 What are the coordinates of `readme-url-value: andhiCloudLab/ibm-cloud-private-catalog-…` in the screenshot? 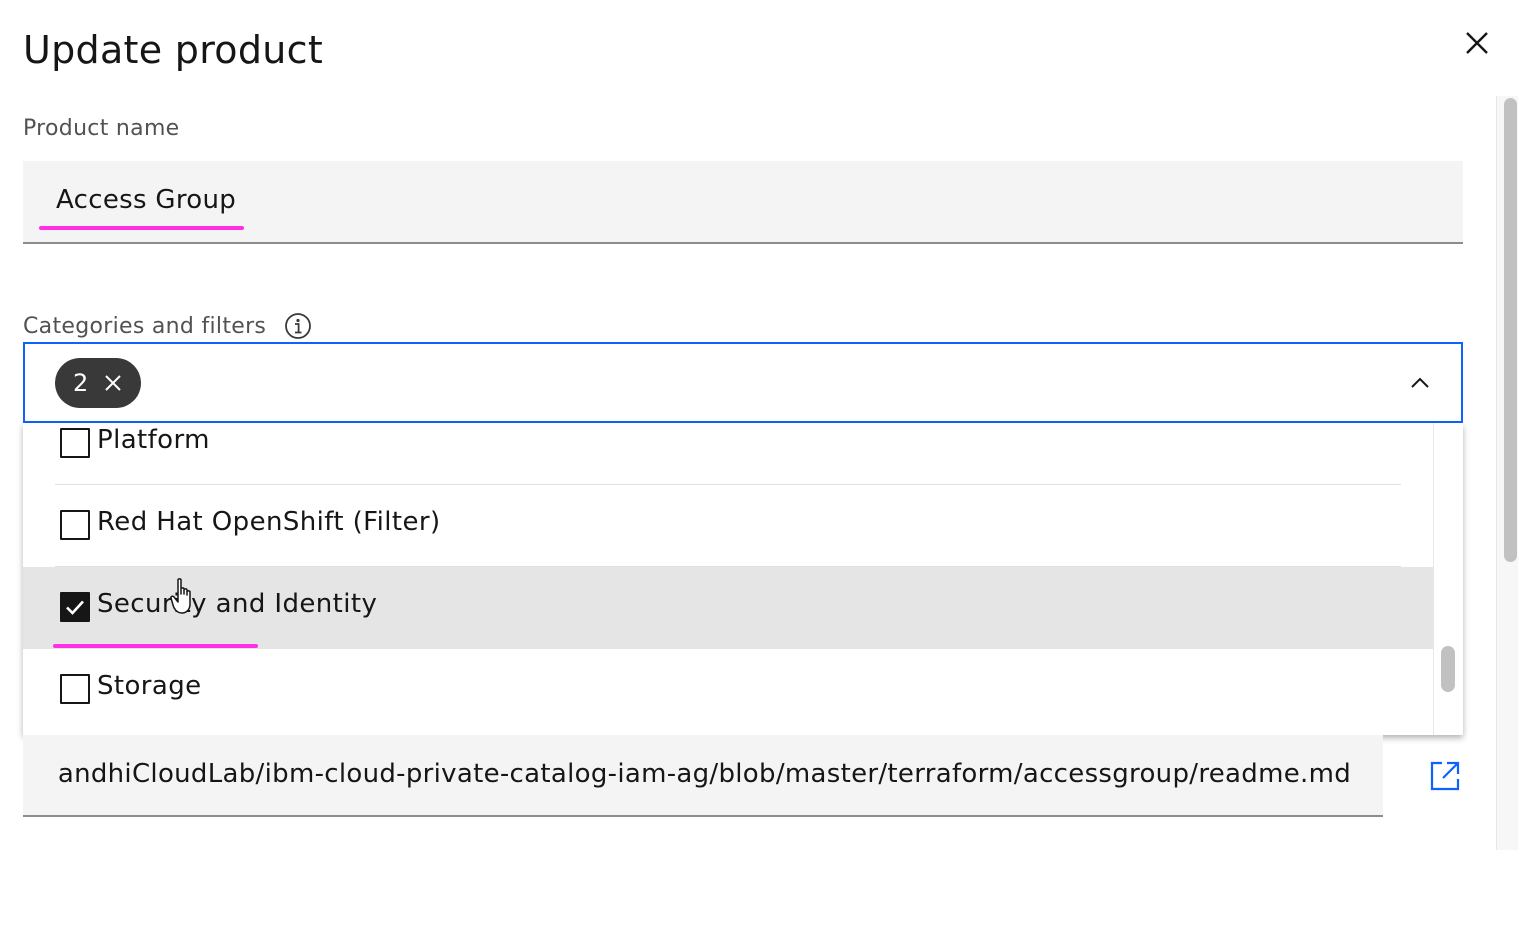 It's located at (704, 774).